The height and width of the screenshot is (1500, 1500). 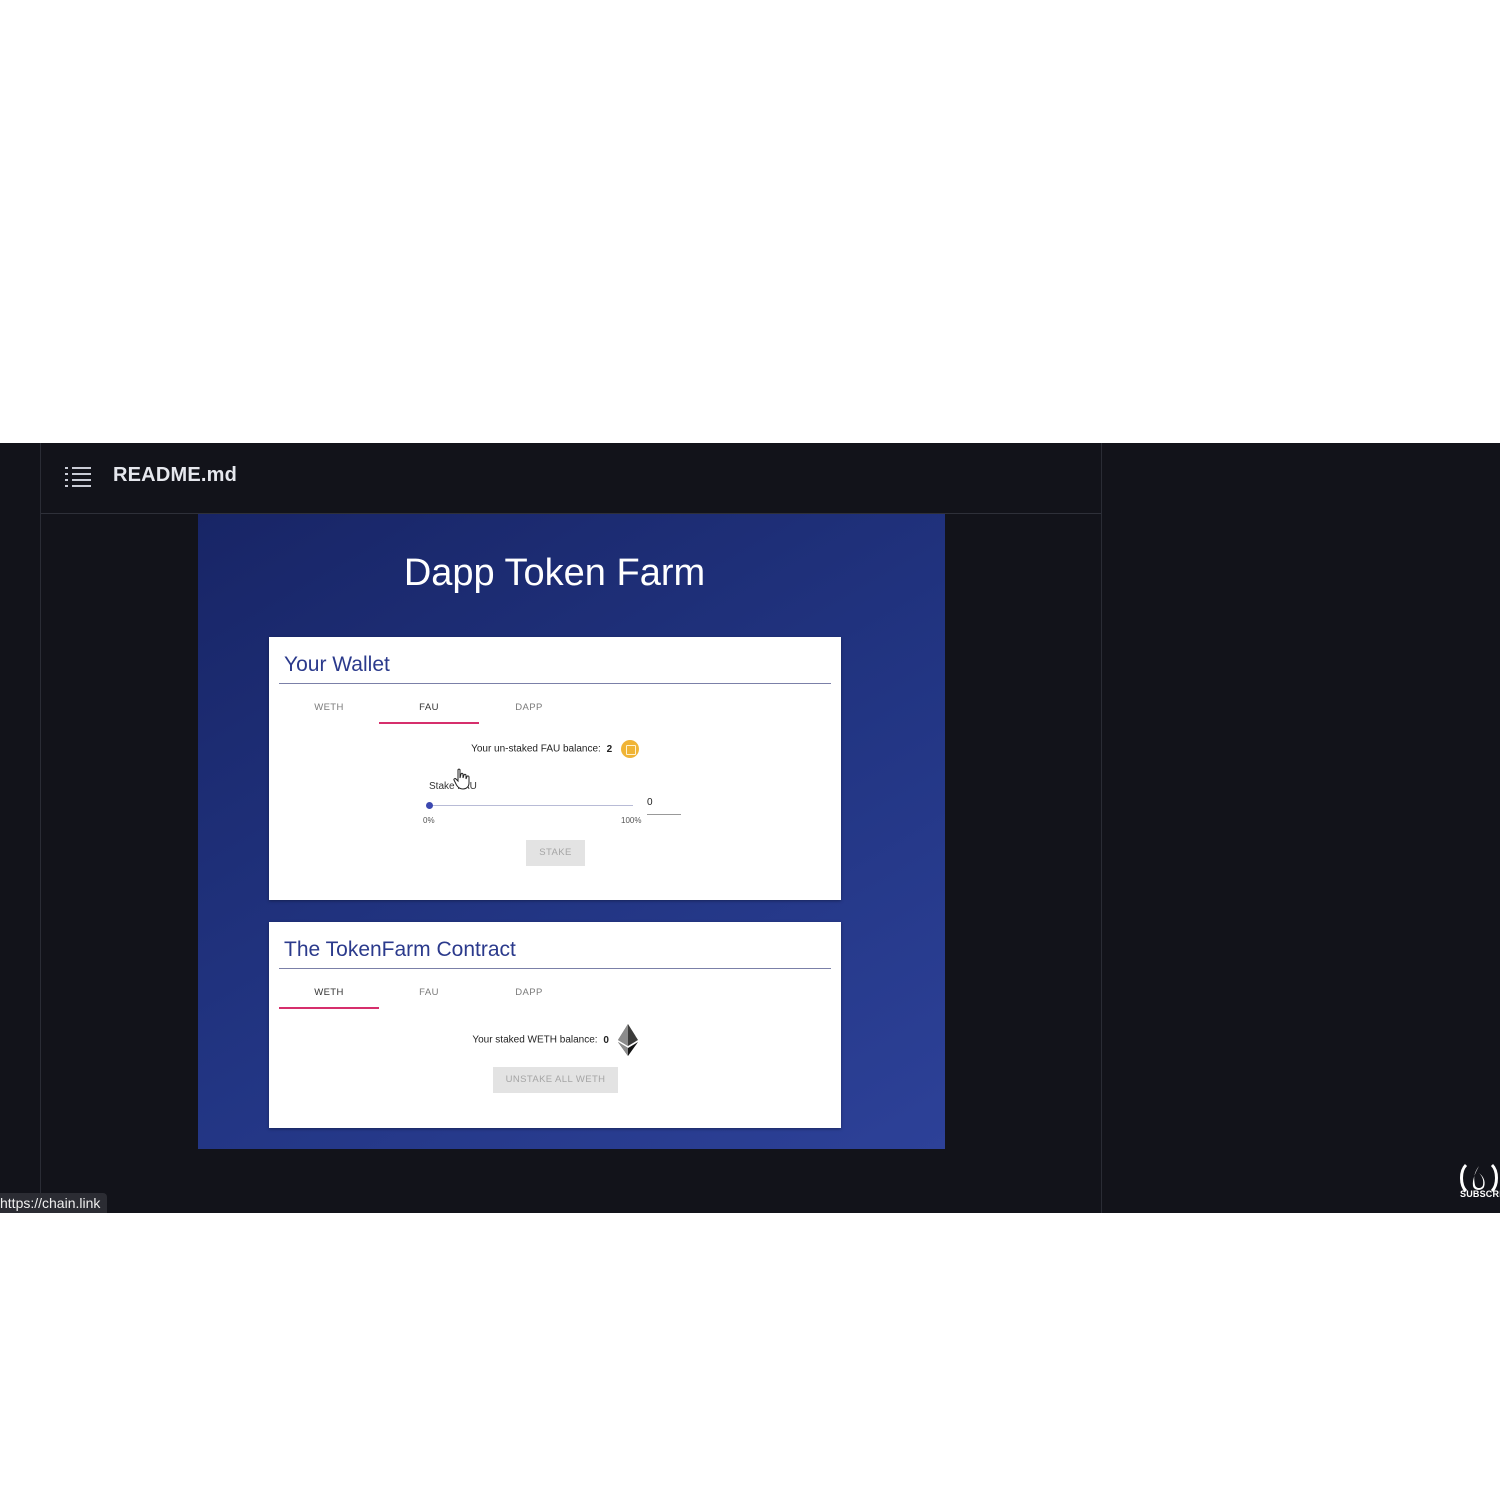 I want to click on wallet-card-title: Your Wallet, so click(x=337, y=664).